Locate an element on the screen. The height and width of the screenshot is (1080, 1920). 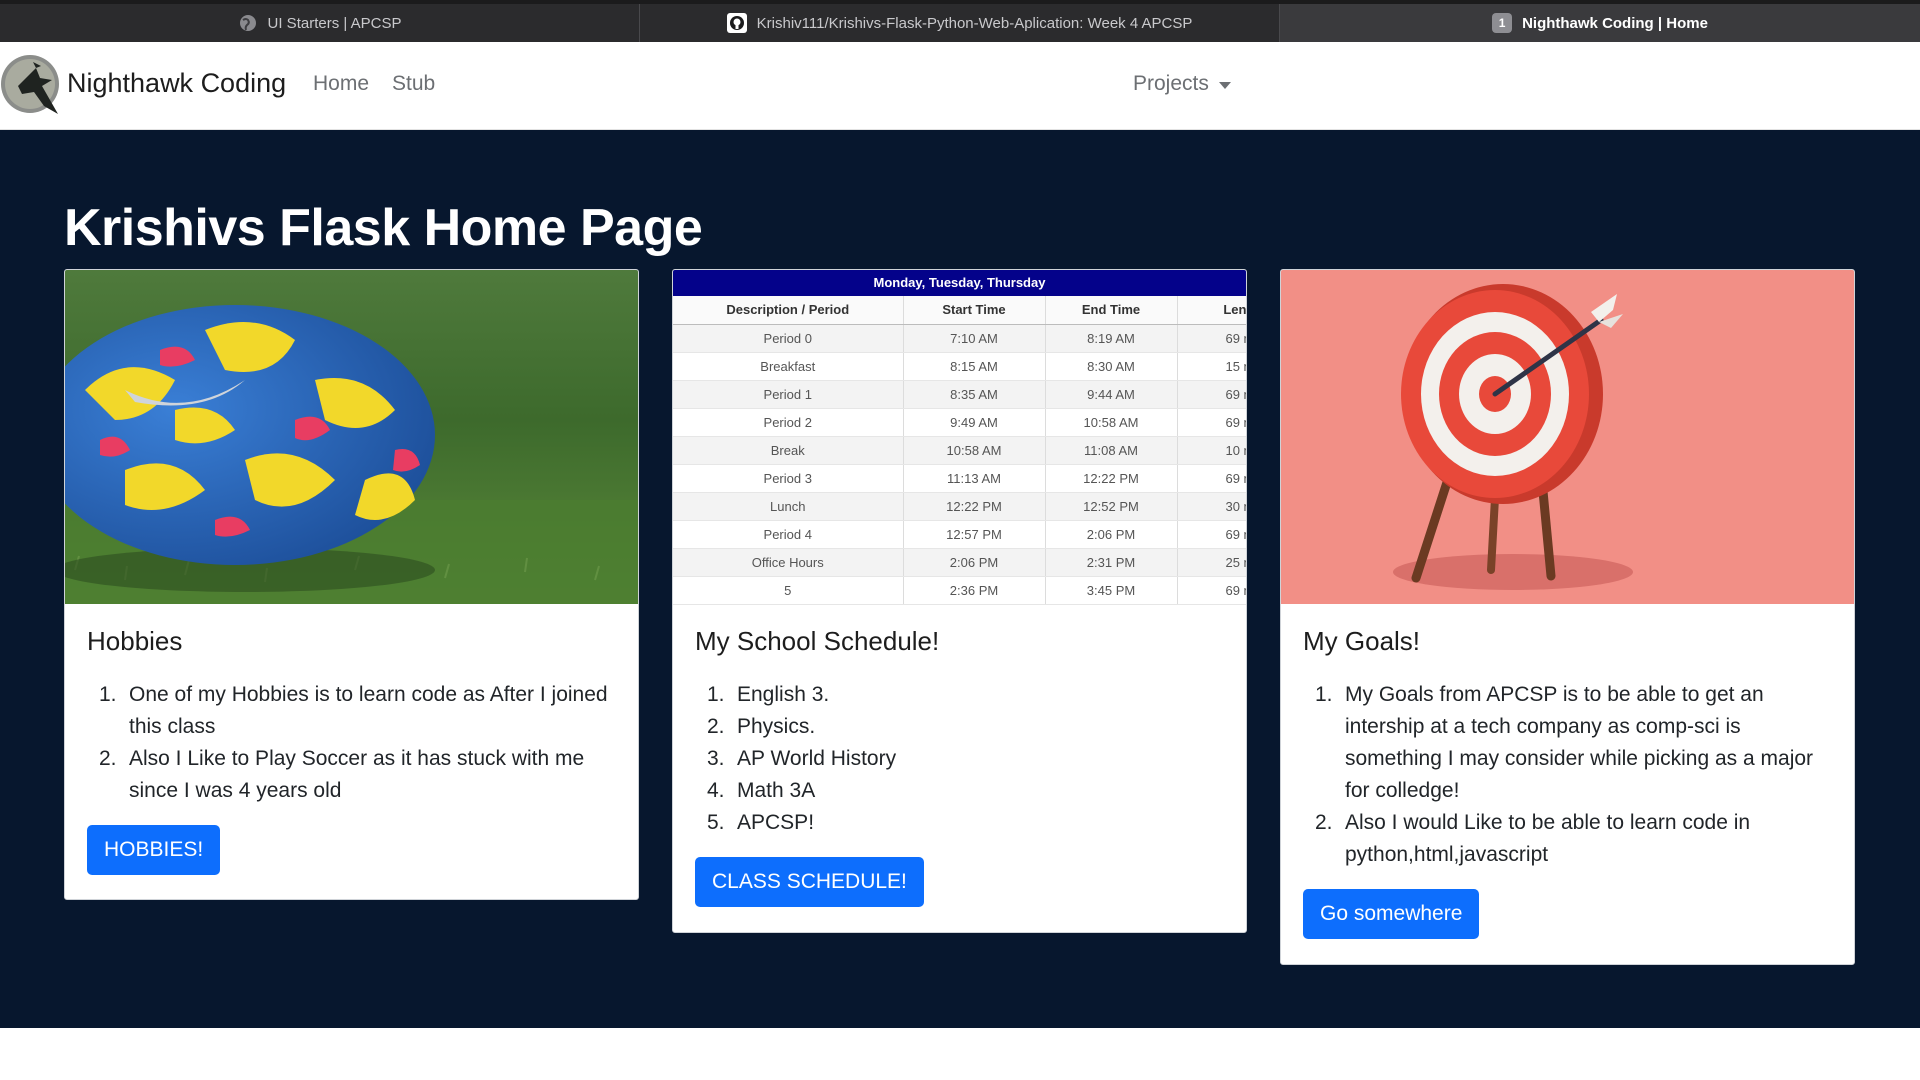
nighthawk-logo-icon is located at coordinates (33, 85).